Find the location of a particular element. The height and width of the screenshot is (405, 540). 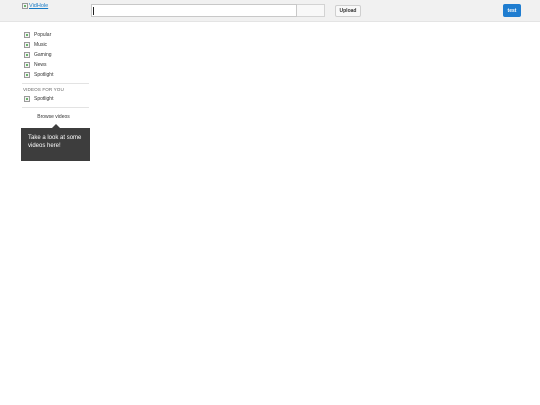

music-icon is located at coordinates (27, 45).